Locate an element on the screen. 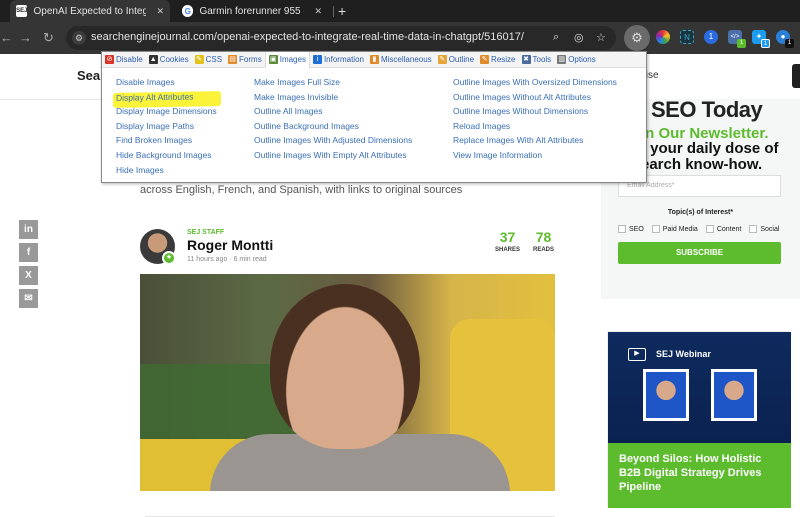  email-share-icon: ✉ is located at coordinates (28, 298).